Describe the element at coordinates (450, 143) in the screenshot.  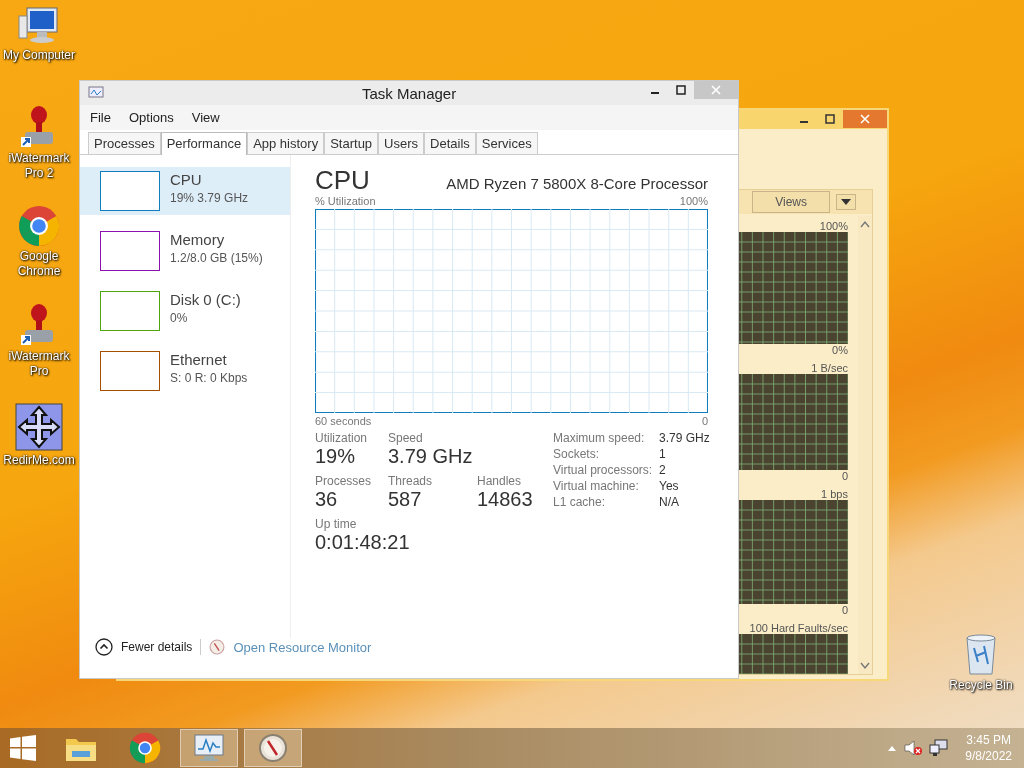
I see `tab: Details` at that location.